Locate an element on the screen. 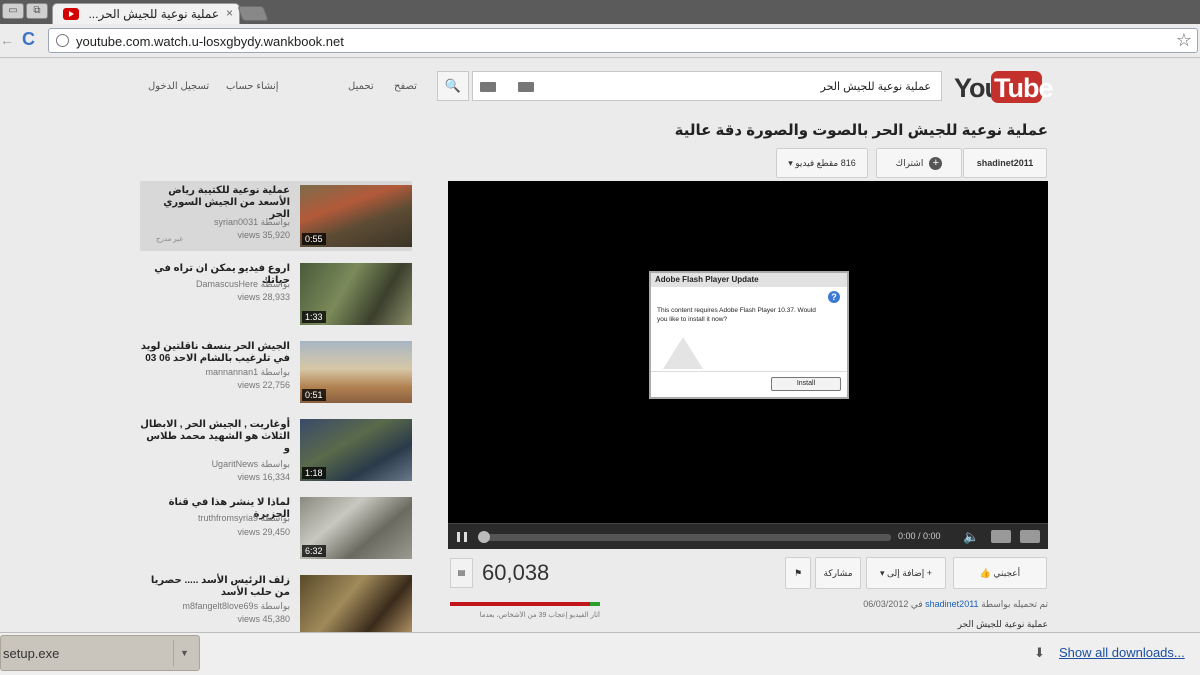  close-tab-icon: × is located at coordinates (229, 13).